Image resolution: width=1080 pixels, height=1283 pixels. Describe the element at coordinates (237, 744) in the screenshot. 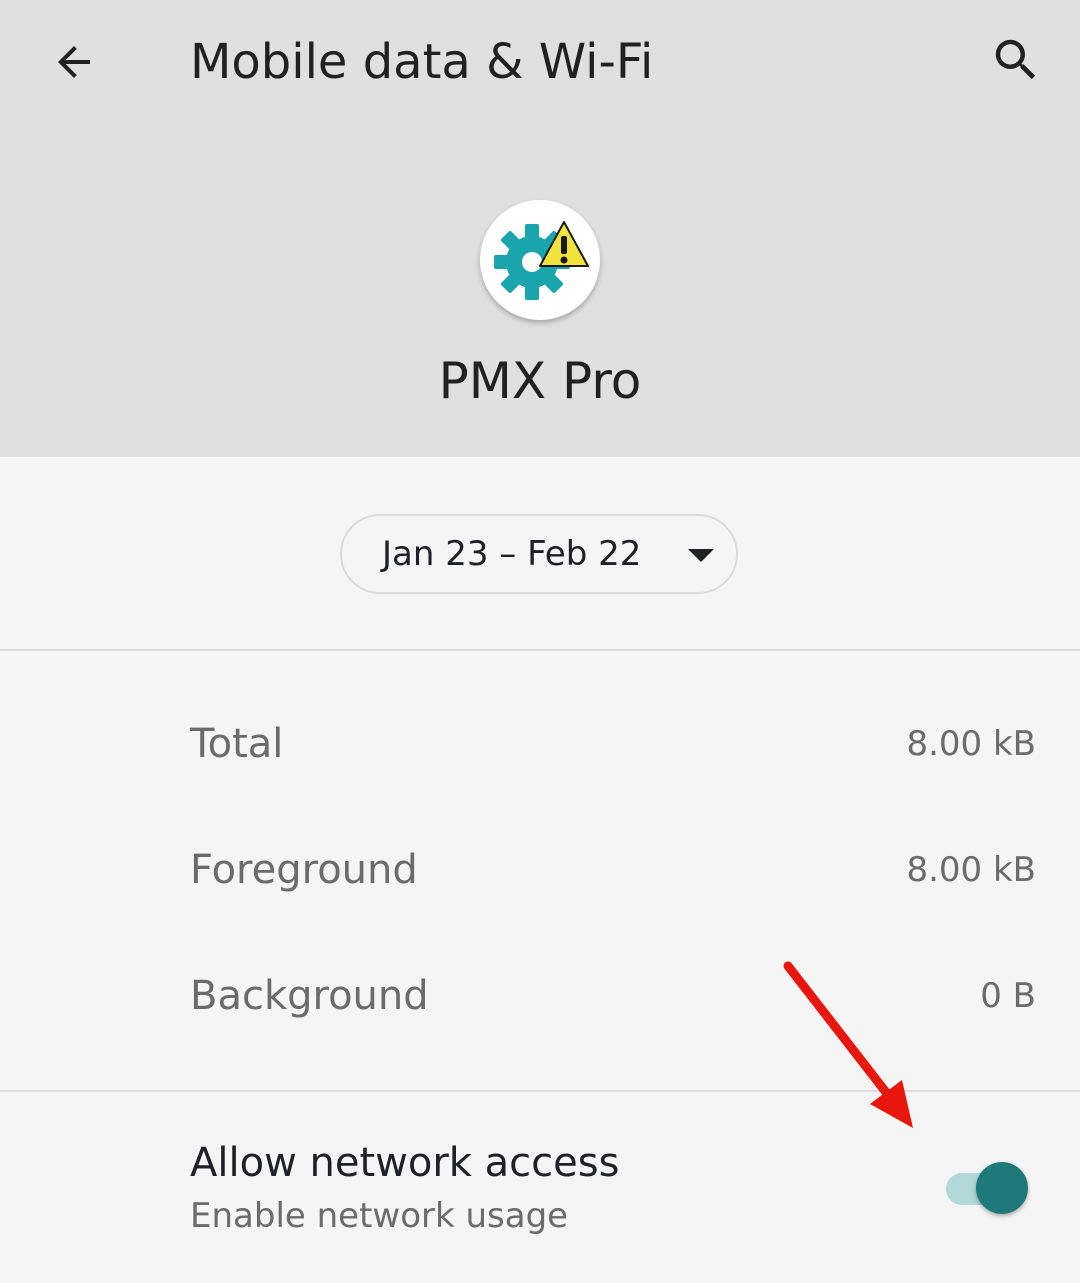

I see `usage-label: Total` at that location.